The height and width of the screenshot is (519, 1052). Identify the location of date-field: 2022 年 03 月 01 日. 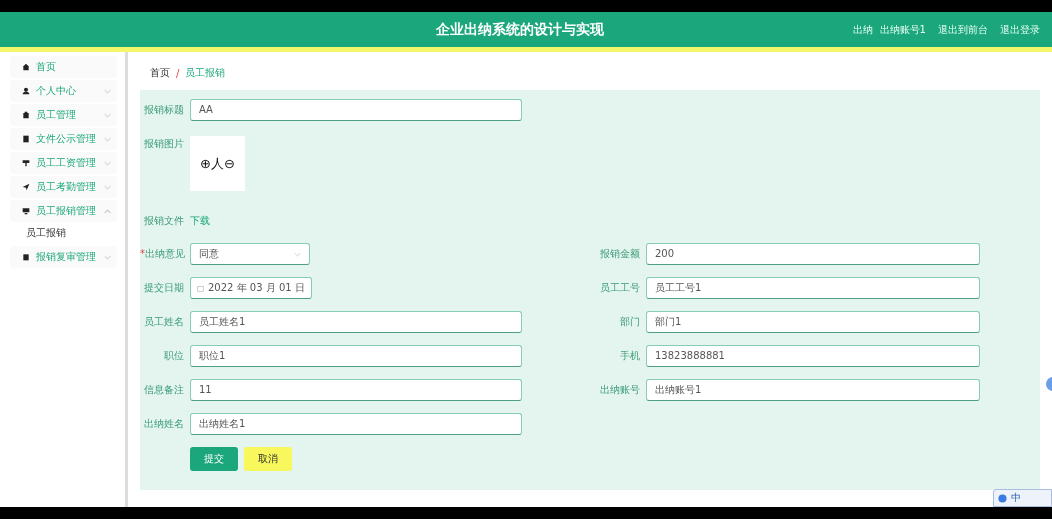
(251, 288).